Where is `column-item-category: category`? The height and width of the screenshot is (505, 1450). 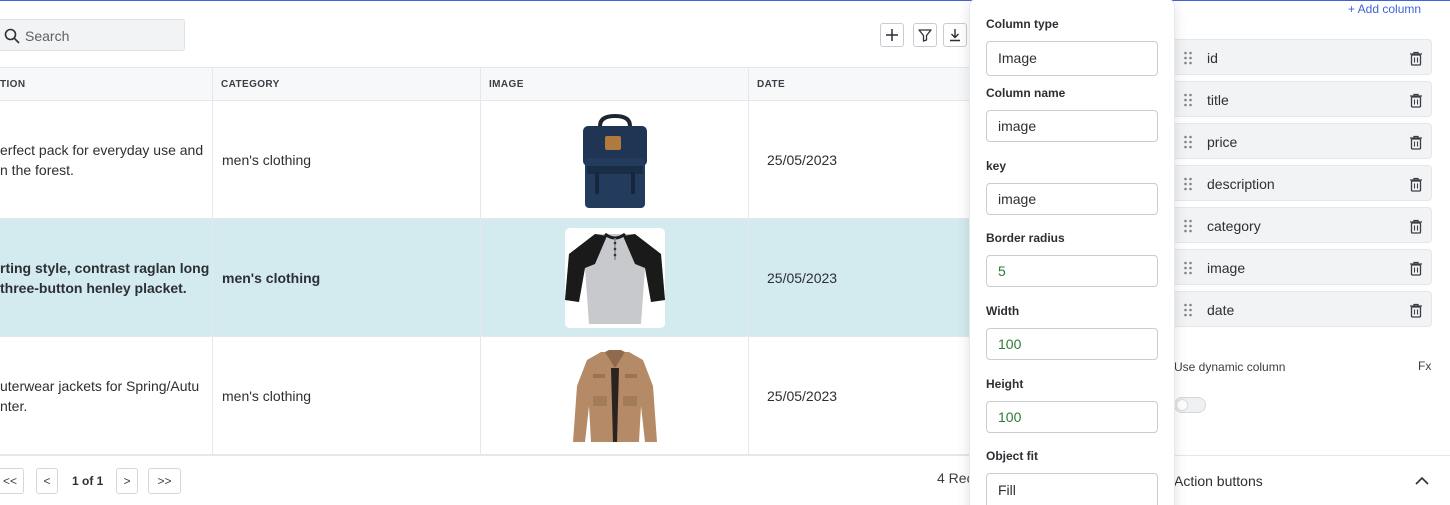 column-item-category: category is located at coordinates (1301, 225).